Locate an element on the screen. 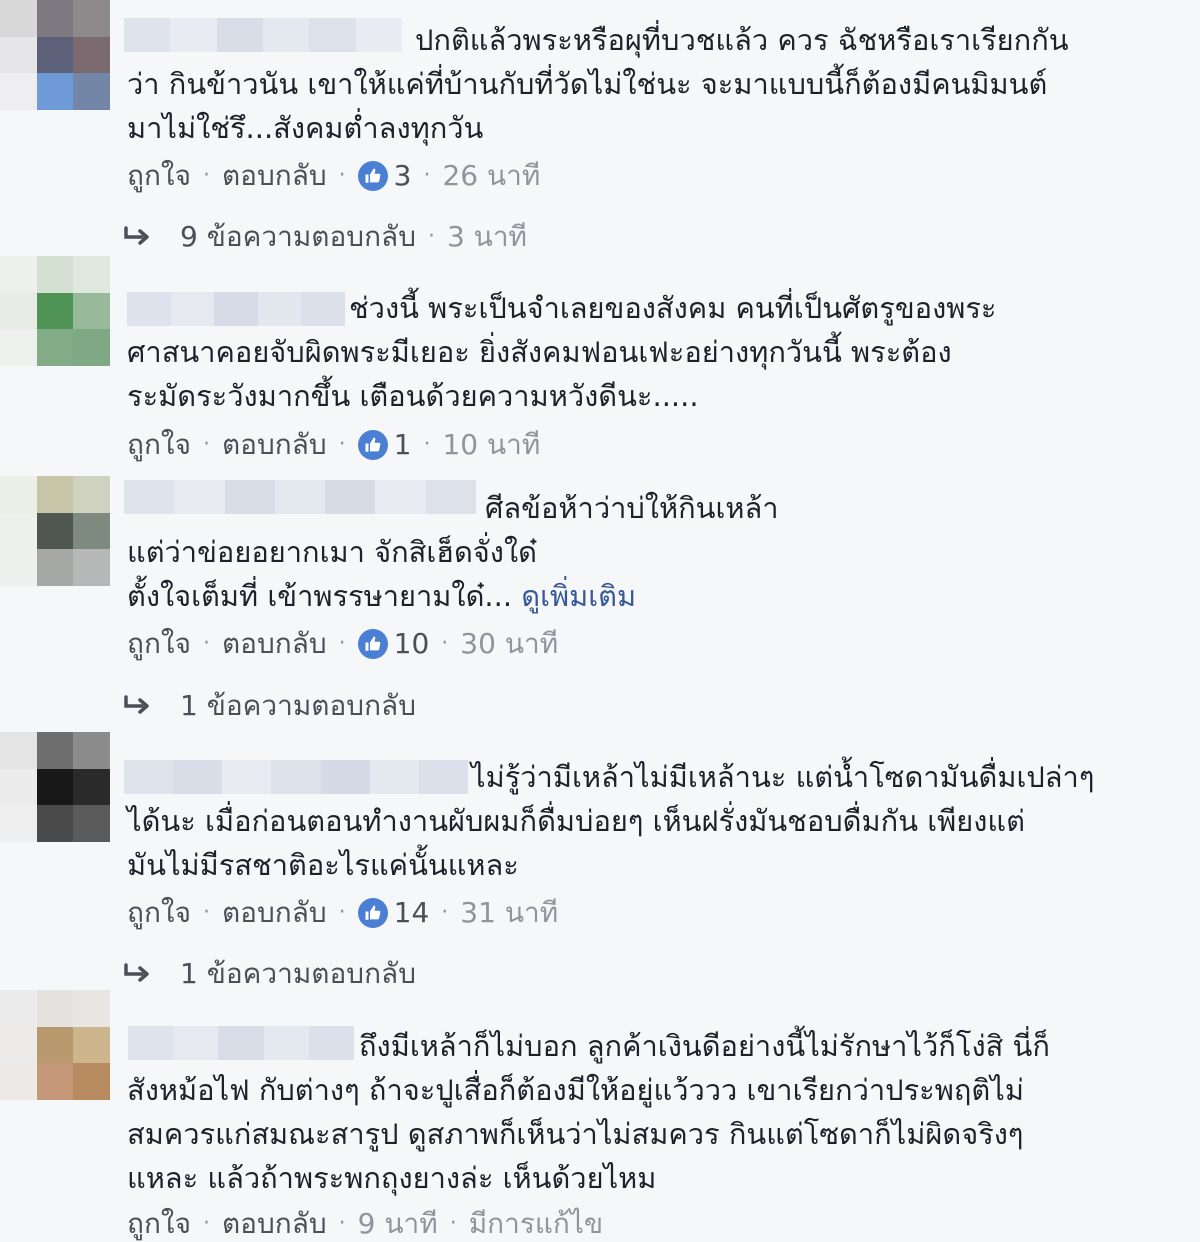 This screenshot has width=1200, height=1242. replies-timestamp: 3 นาที is located at coordinates (487, 236).